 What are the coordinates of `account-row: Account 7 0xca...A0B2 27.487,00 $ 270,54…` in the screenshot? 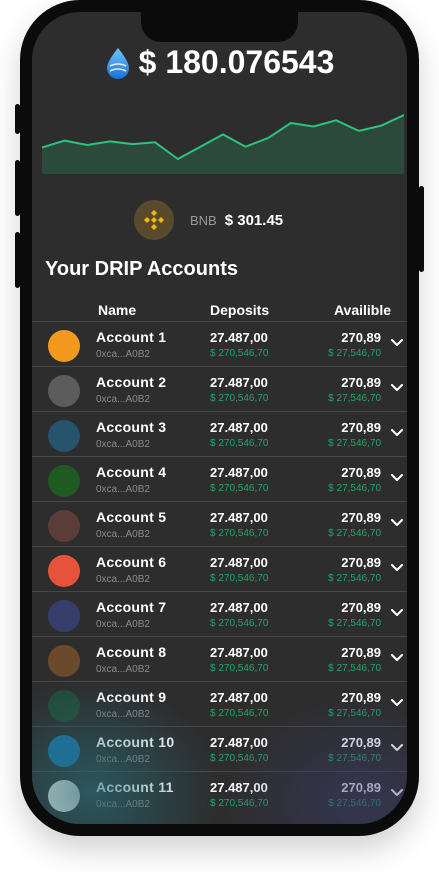 It's located at (219, 613).